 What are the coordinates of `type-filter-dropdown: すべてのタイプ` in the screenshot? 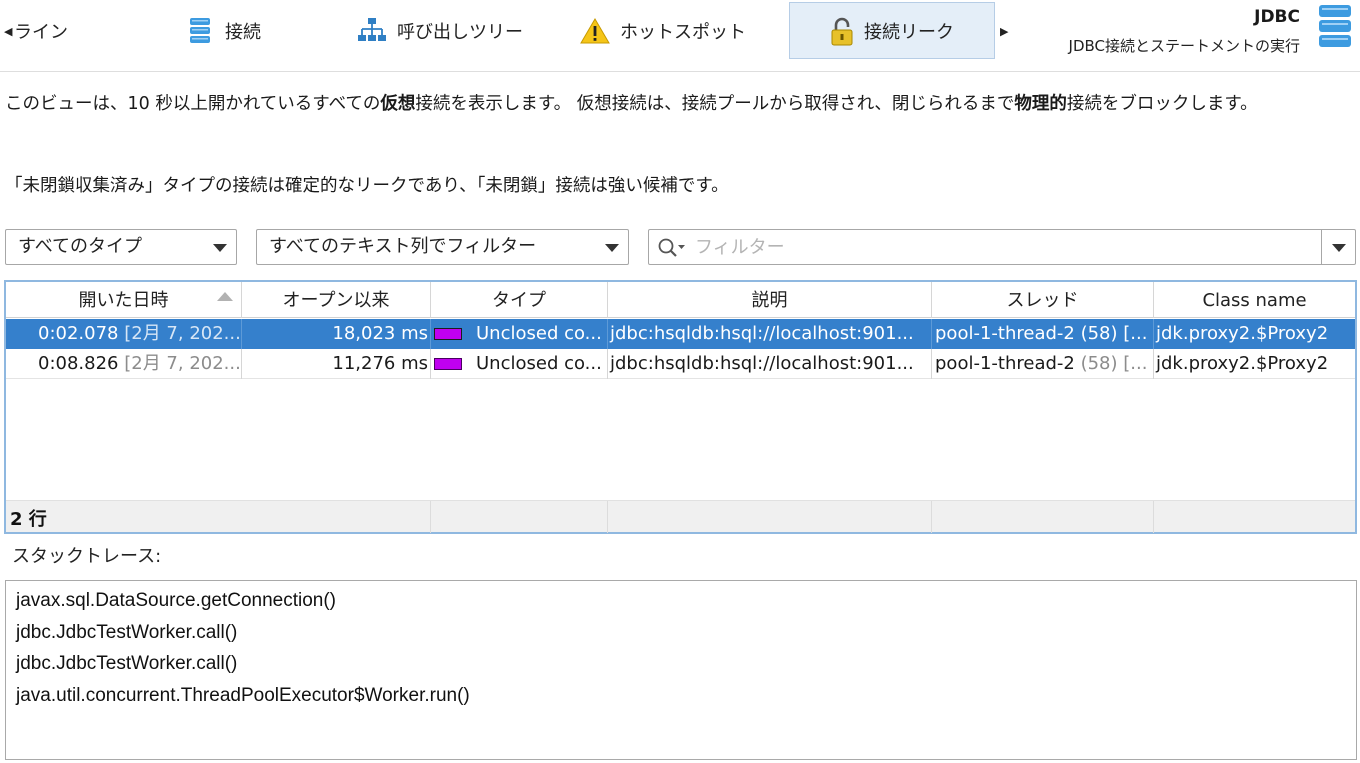 It's located at (121, 247).